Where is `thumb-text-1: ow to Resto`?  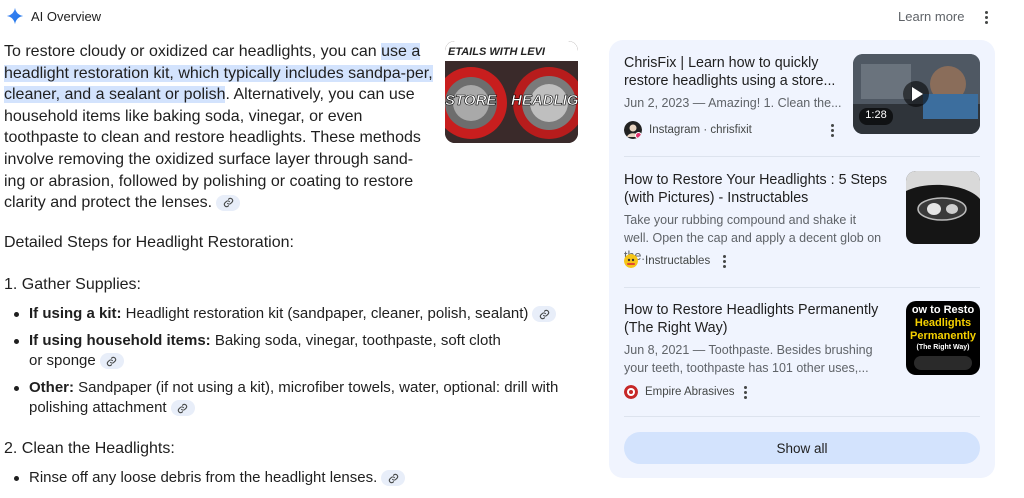 thumb-text-1: ow to Resto is located at coordinates (943, 310).